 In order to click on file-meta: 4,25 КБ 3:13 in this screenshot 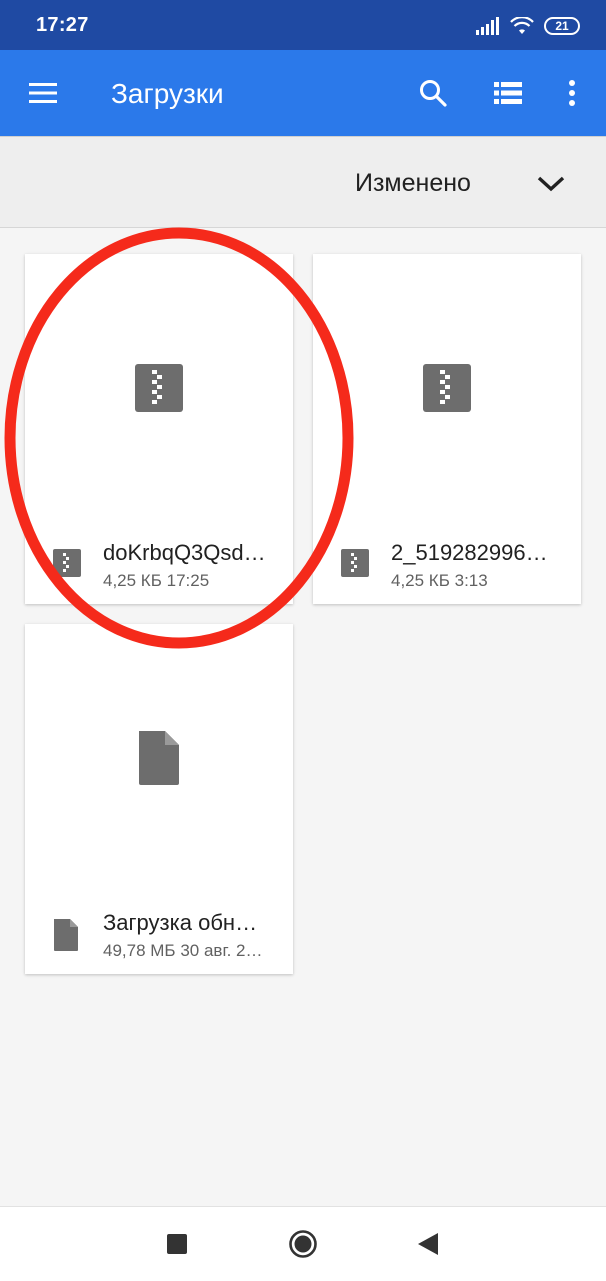, I will do `click(481, 581)`.